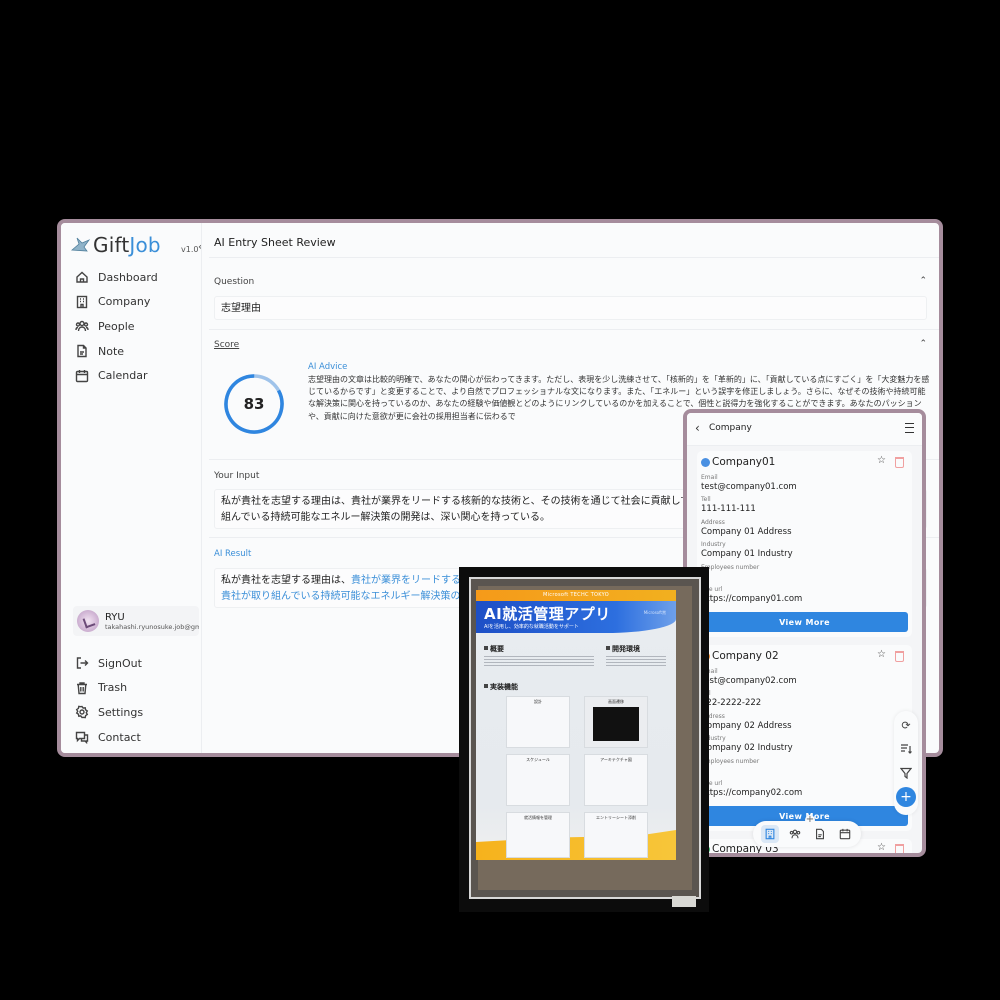 The height and width of the screenshot is (1000, 1000). What do you see at coordinates (804, 429) in the screenshot?
I see `mobile-header: ‹ Company` at bounding box center [804, 429].